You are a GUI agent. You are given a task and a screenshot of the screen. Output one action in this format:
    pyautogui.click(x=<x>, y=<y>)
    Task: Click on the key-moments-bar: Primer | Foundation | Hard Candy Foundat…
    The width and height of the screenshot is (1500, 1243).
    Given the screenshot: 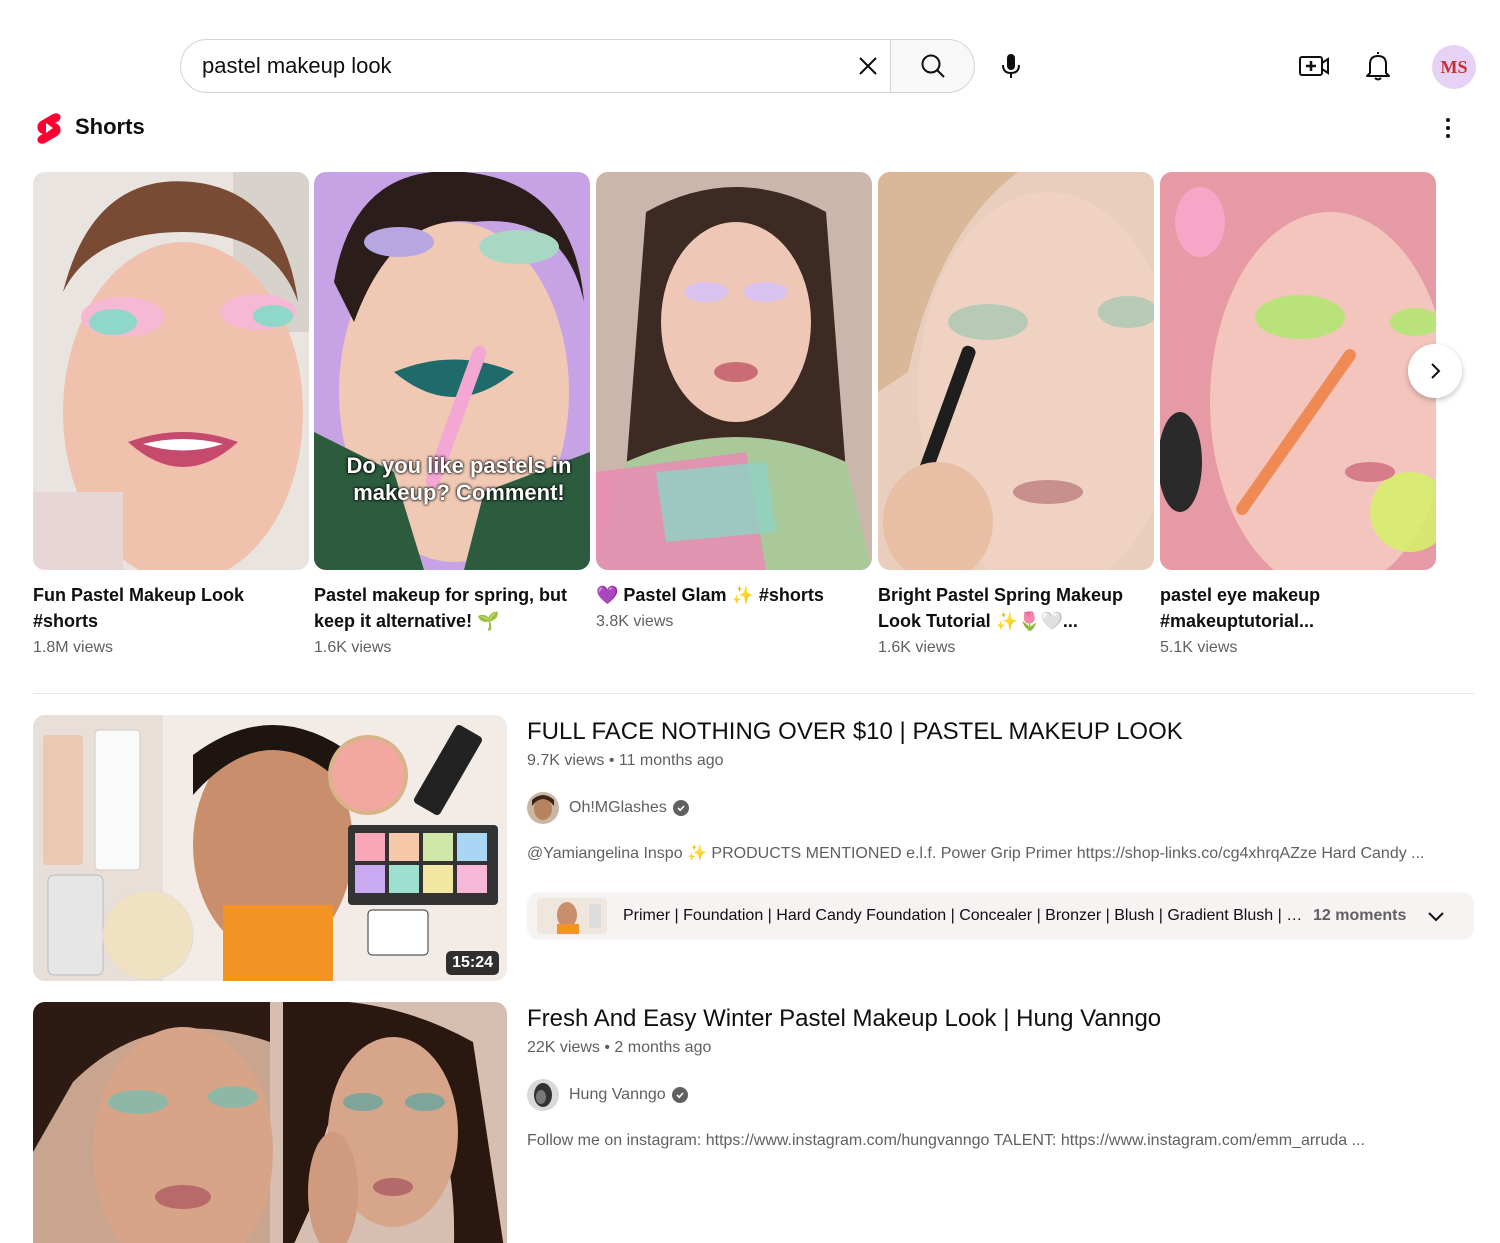 What is the action you would take?
    pyautogui.click(x=1000, y=916)
    